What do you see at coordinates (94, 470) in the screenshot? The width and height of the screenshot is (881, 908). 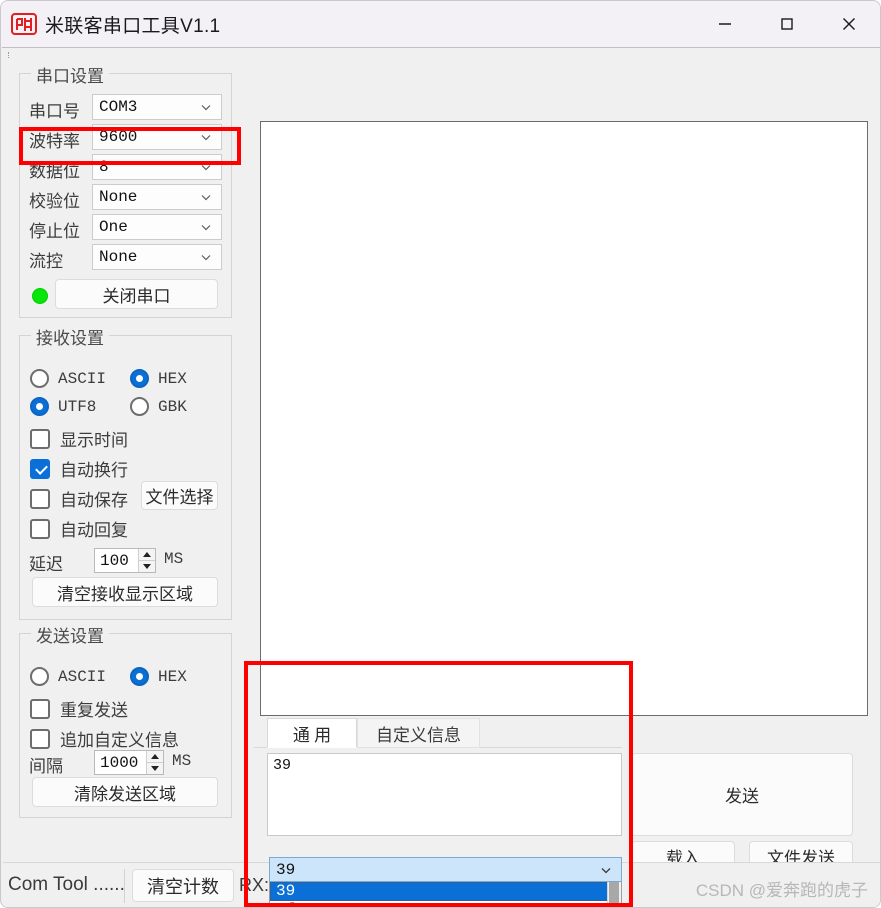 I see `auto-wrap-label: 自动换行` at bounding box center [94, 470].